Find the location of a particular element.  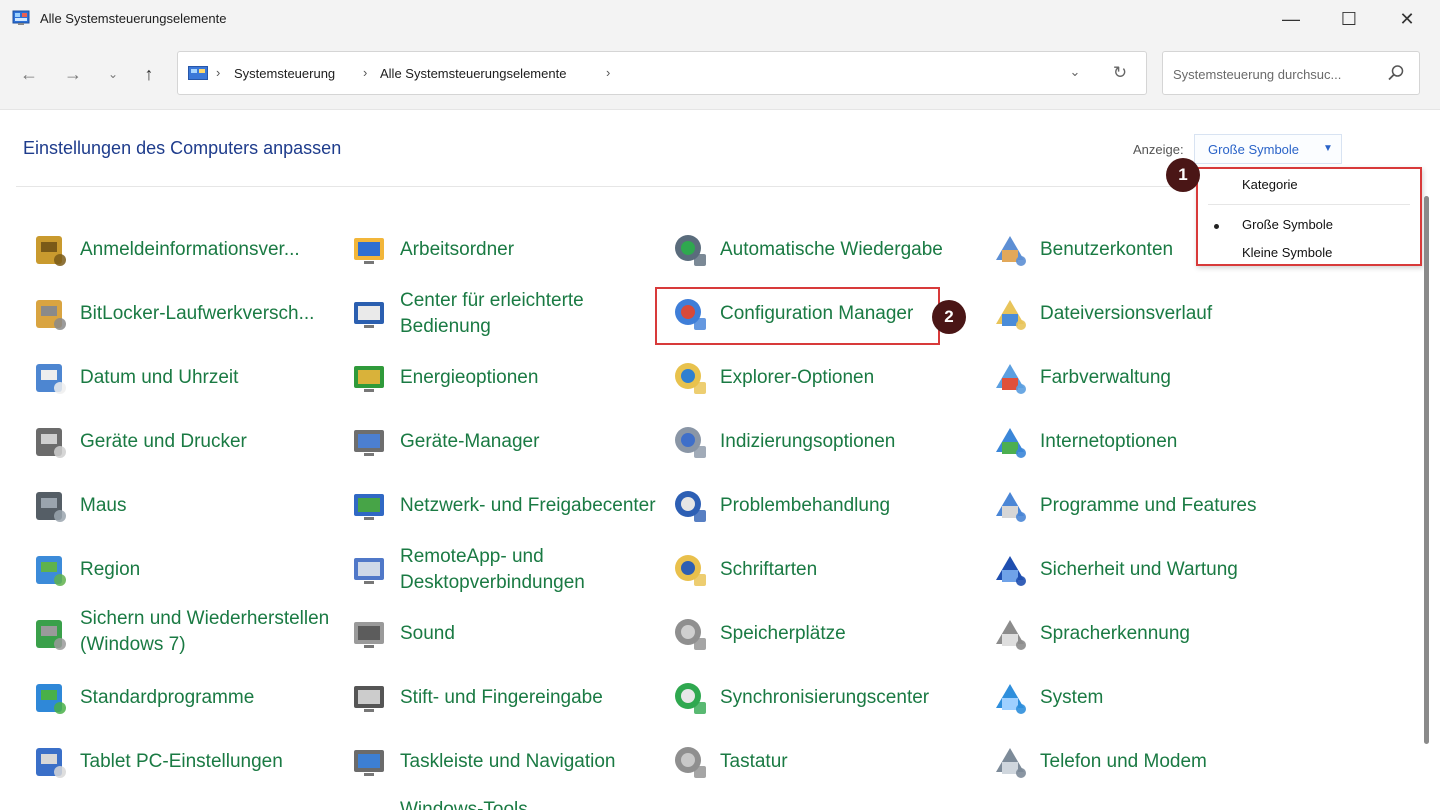

control-panel-item: Stift- und Fingereingabe is located at coordinates (510, 698).